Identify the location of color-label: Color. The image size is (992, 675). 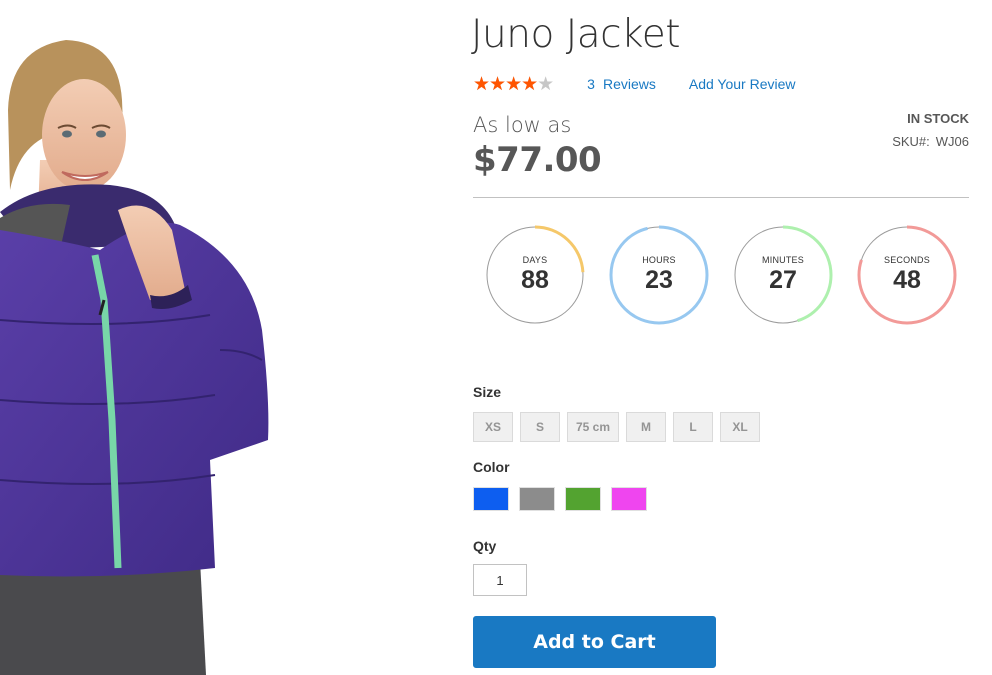
(491, 467).